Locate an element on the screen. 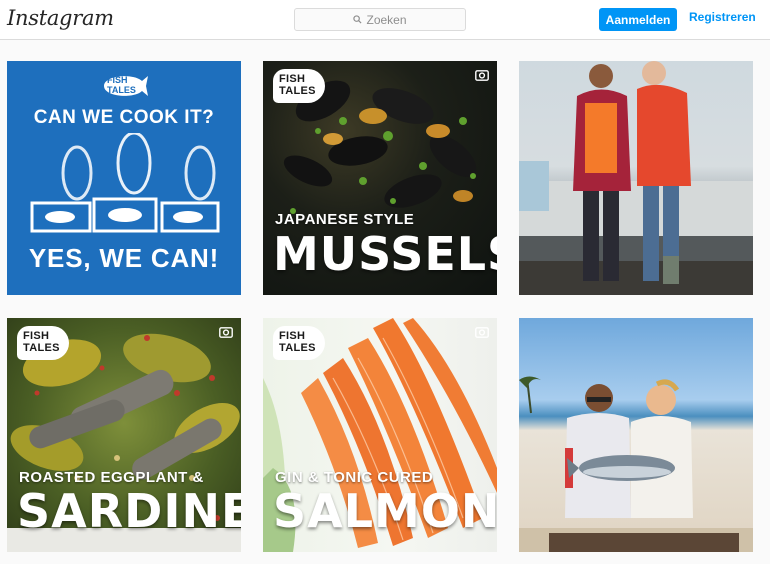 The image size is (770, 564). post-caption-title: SALMON is located at coordinates (385, 511).